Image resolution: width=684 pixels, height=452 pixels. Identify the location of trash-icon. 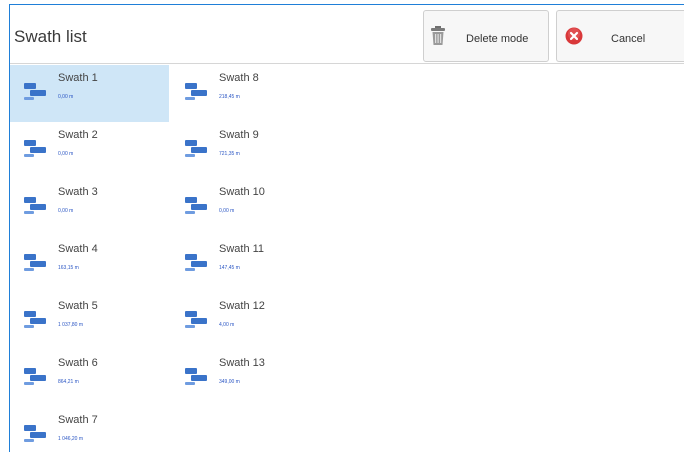
(438, 38).